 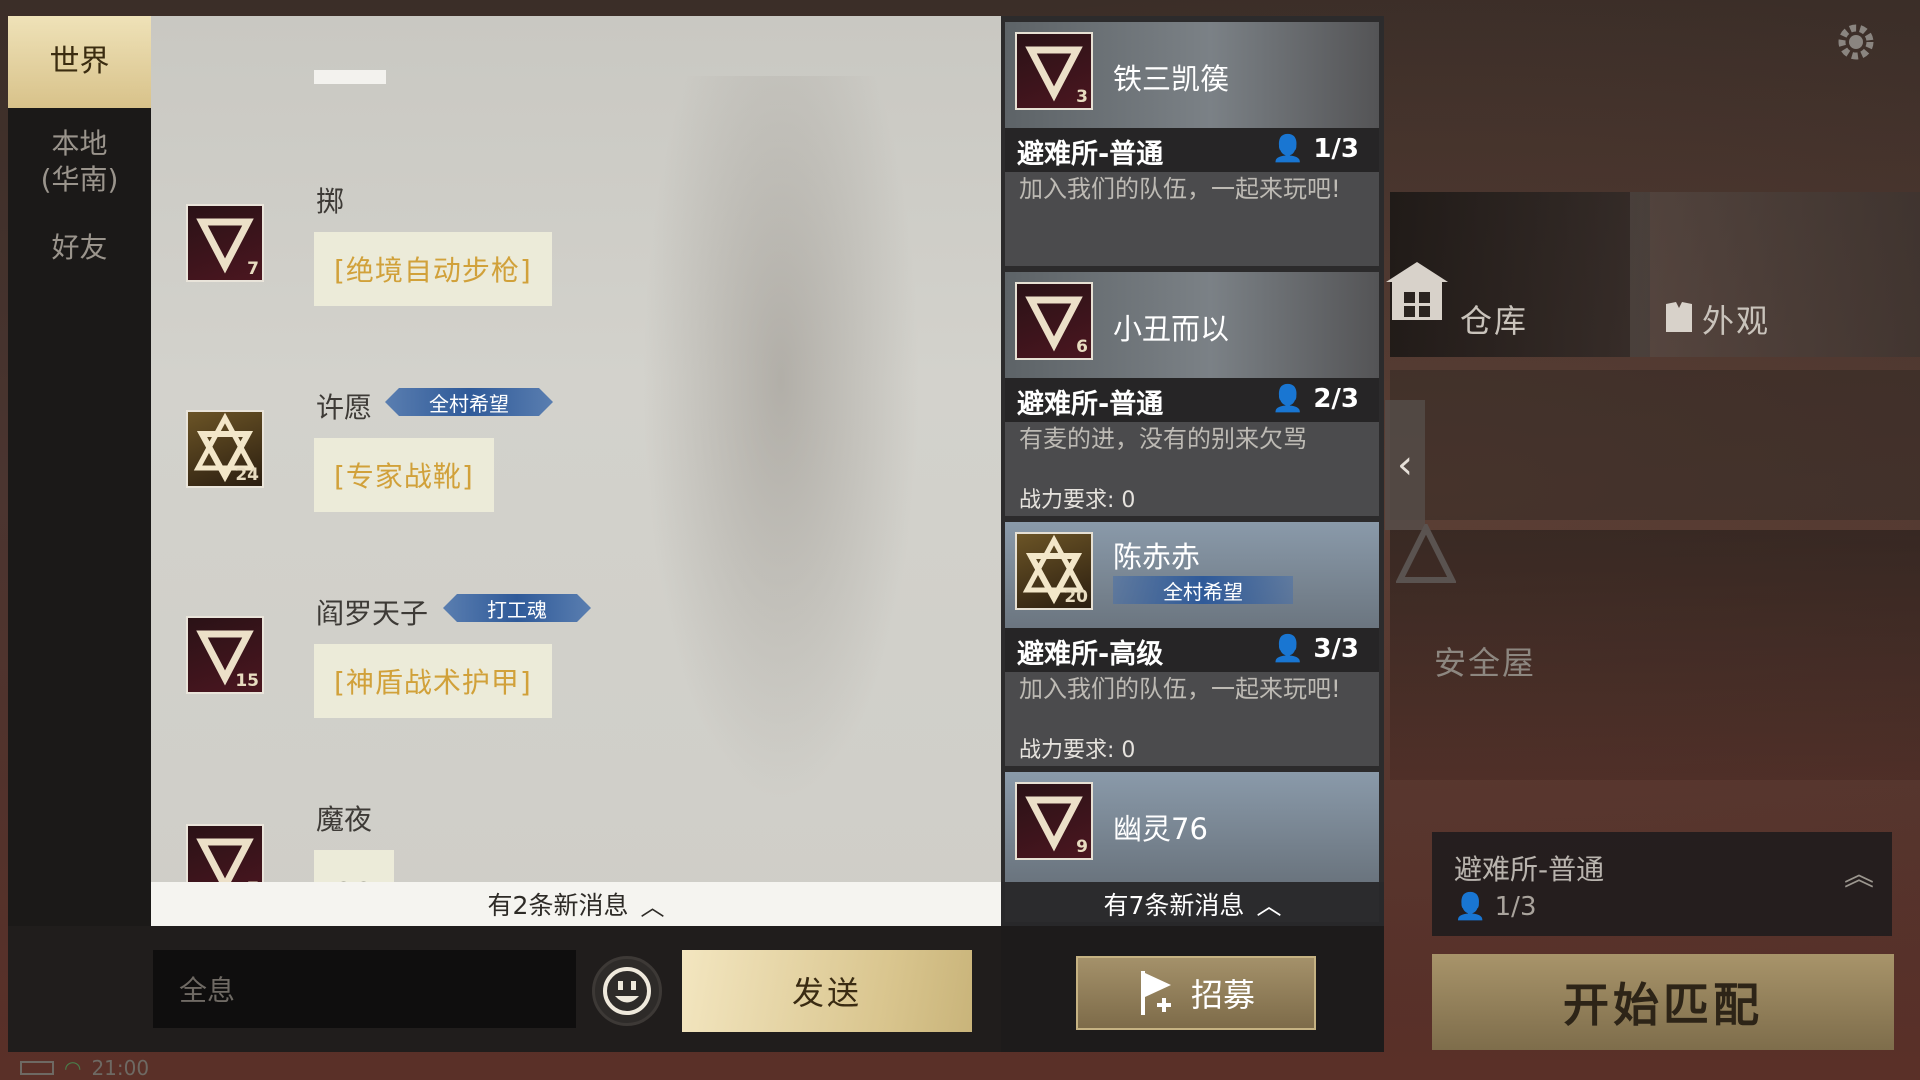 I want to click on level: 9, so click(x=1082, y=847).